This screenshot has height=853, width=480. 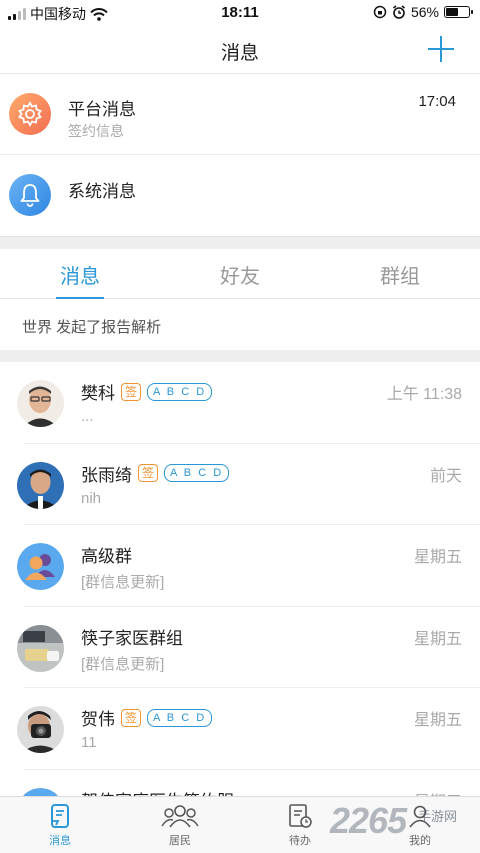 I want to click on battery-percent: 56%, so click(x=424, y=12).